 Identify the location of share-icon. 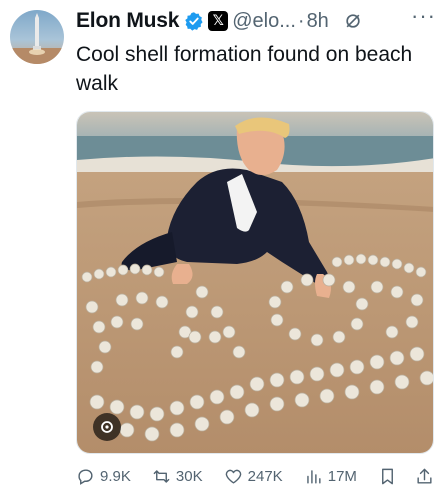
(424, 476).